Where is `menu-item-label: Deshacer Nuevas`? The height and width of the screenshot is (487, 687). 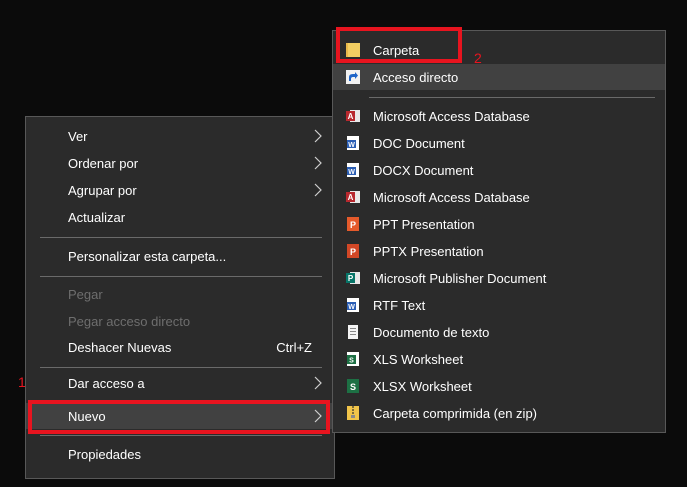
menu-item-label: Deshacer Nuevas is located at coordinates (120, 347).